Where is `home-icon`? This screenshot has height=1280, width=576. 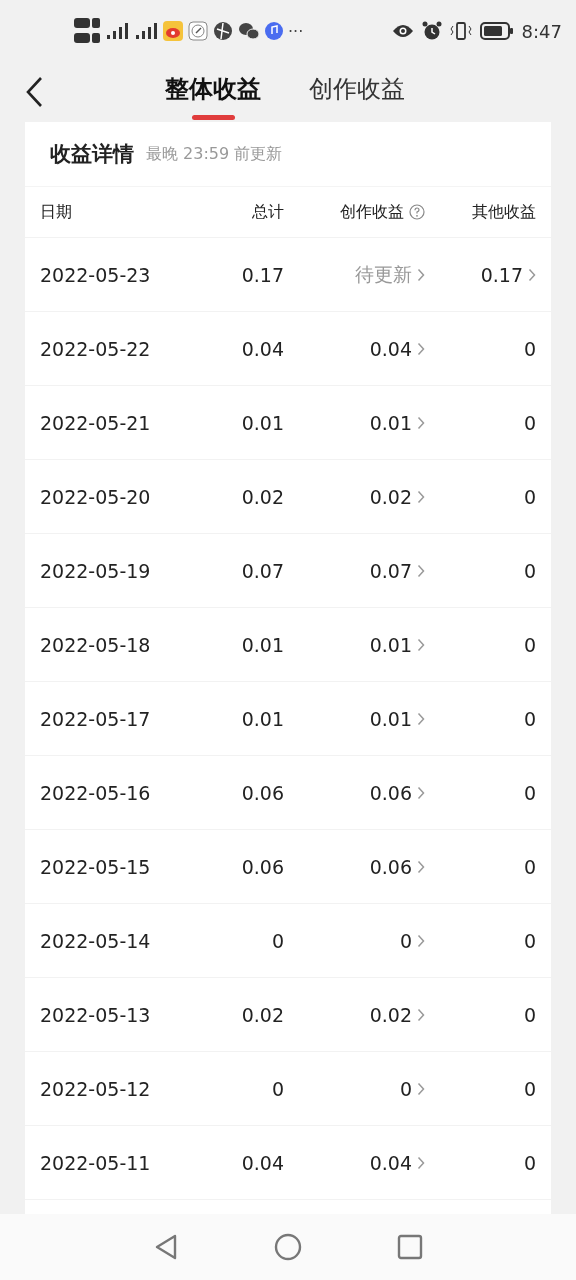
home-icon is located at coordinates (288, 1247).